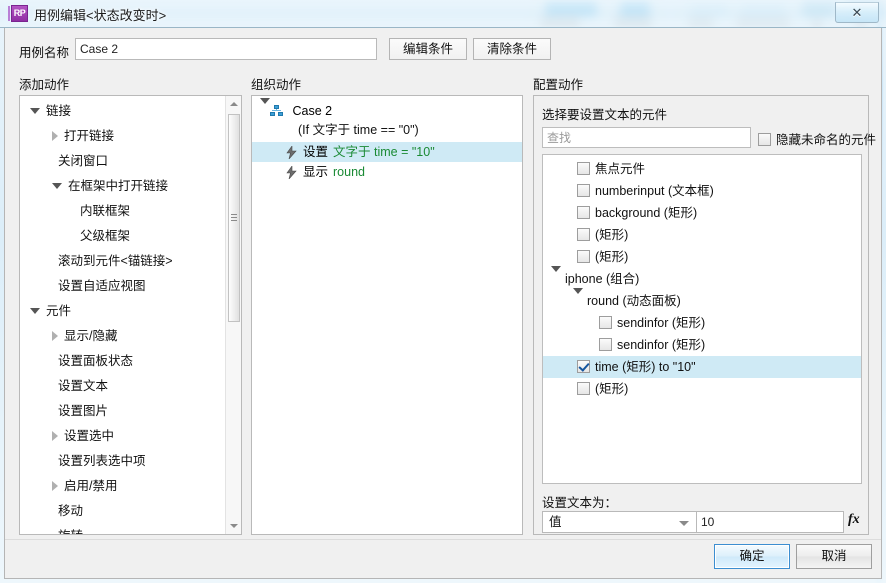 The width and height of the screenshot is (886, 583). Describe the element at coordinates (233, 104) in the screenshot. I see `scroll-up-arrow-icon` at that location.